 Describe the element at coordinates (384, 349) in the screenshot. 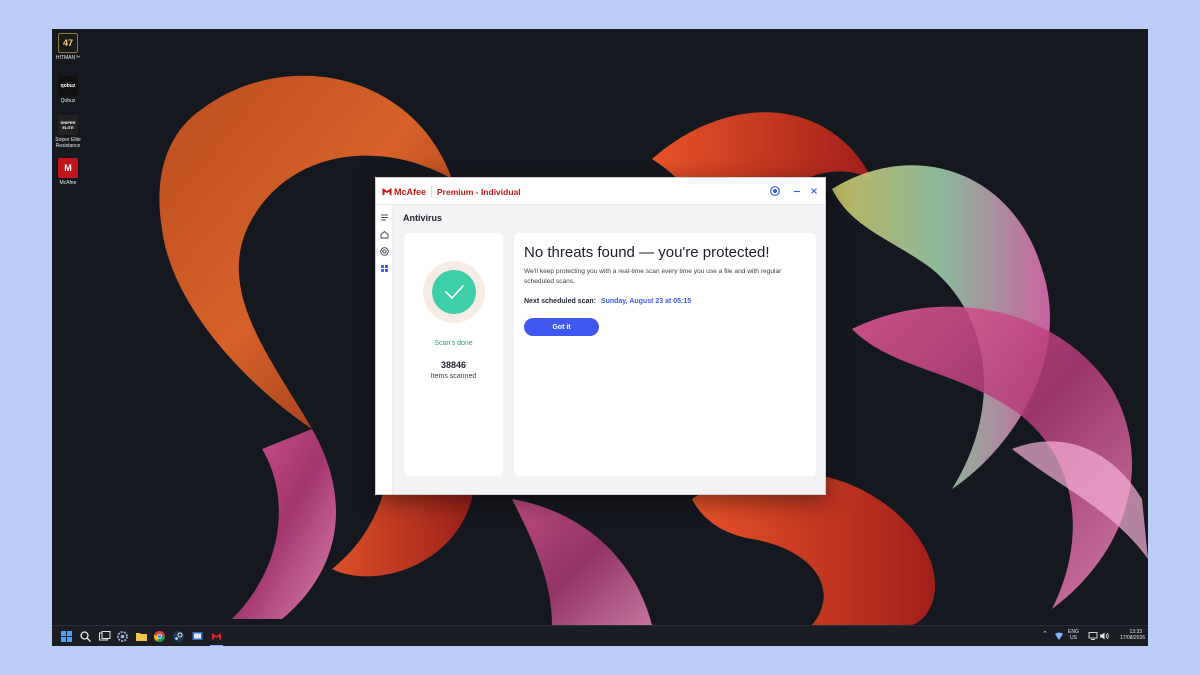

I see `sidebar` at that location.